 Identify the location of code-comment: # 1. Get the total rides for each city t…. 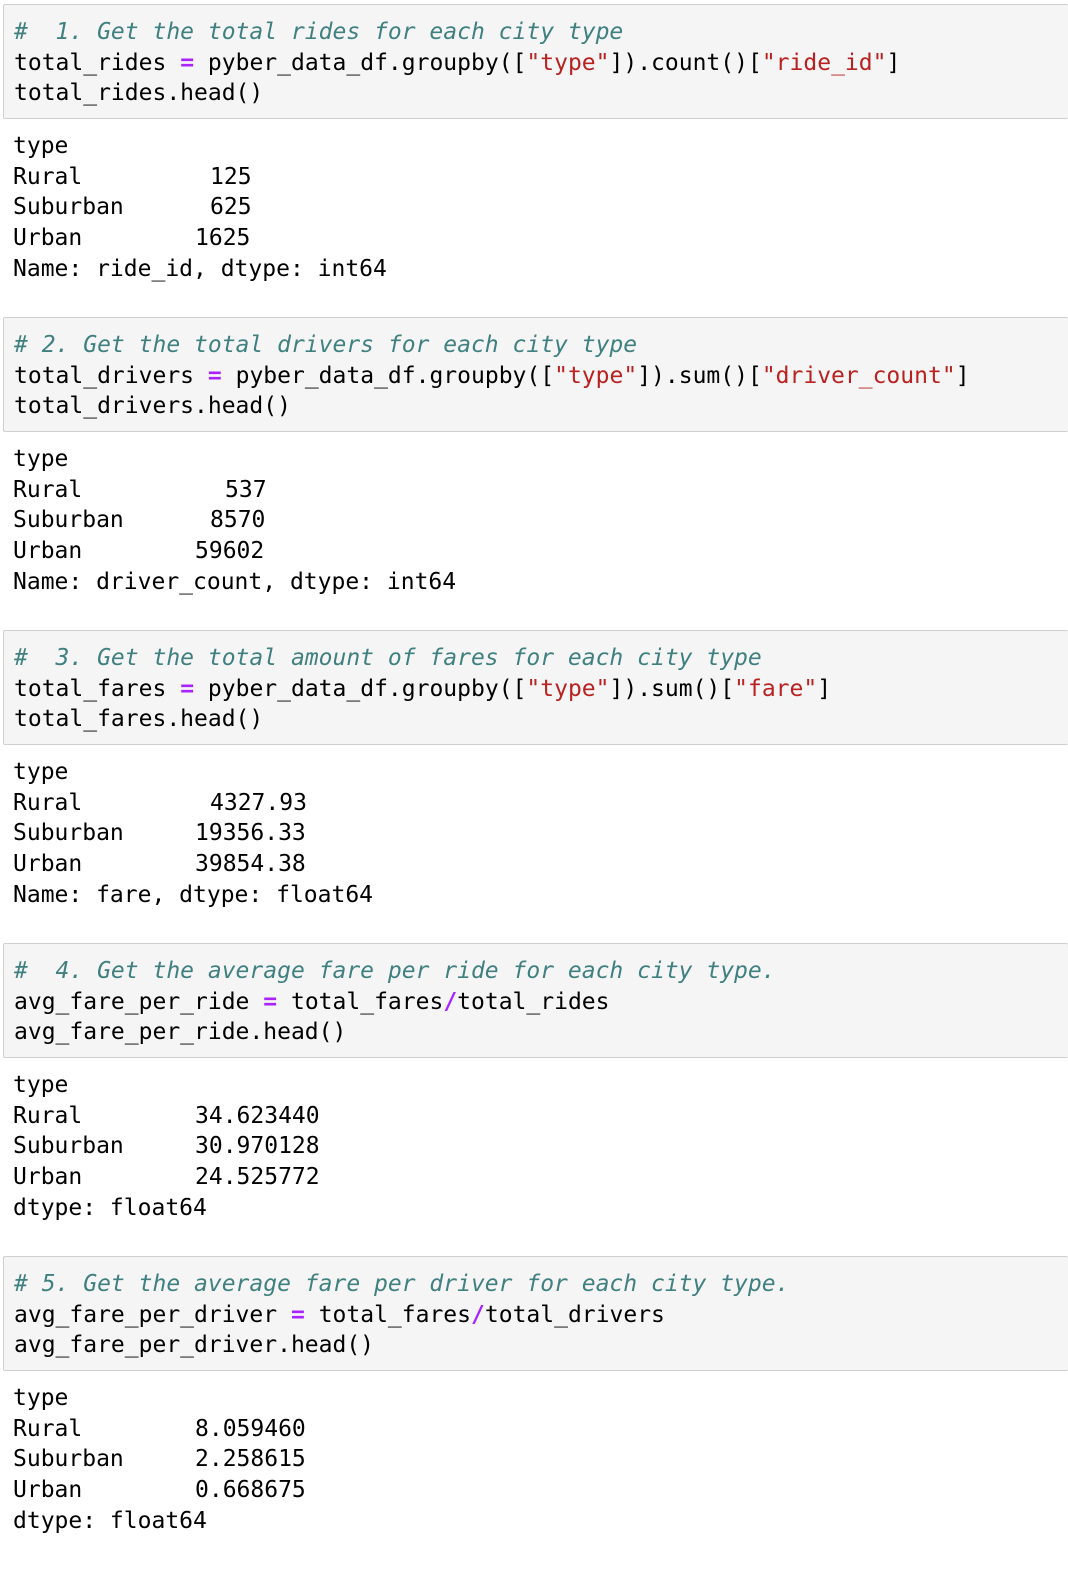
(319, 32).